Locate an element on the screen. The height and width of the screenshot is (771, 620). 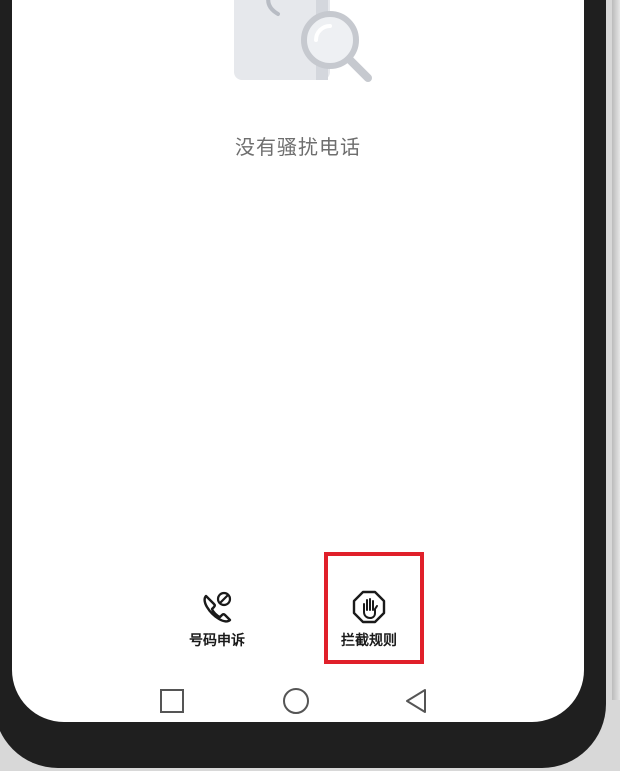
bottom-action-bar: 号码申诉 拦截规则 is located at coordinates (298, 615).